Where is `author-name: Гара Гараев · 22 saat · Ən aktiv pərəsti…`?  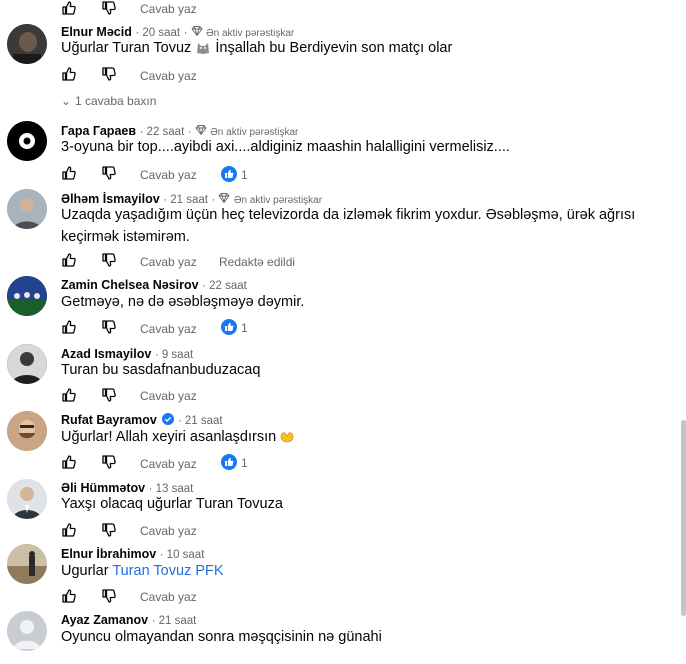 author-name: Гара Гараев · 22 saat · Ən aktiv pərəsti… is located at coordinates (179, 131).